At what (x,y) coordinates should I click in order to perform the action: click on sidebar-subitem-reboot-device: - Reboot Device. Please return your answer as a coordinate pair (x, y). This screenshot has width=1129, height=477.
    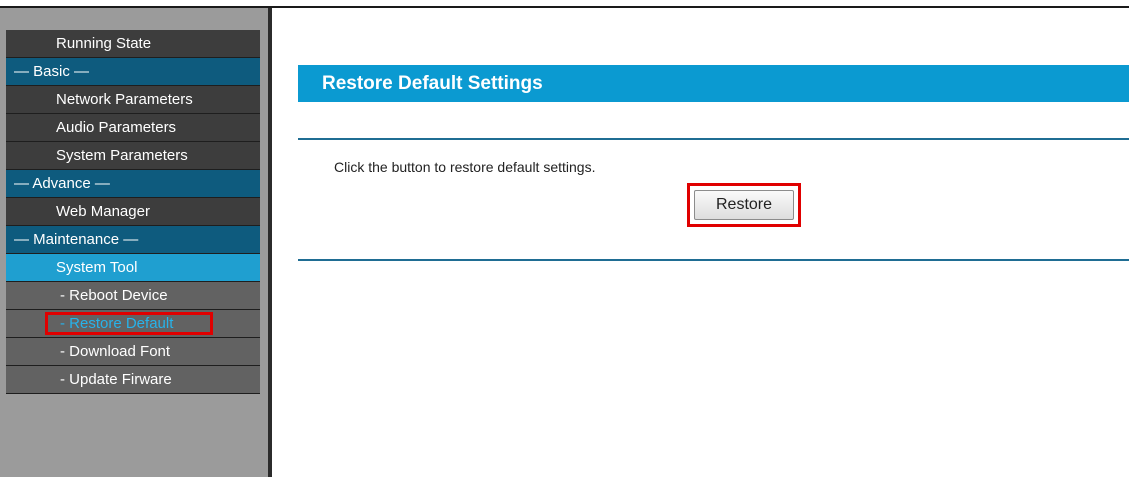
    Looking at the image, I should click on (133, 296).